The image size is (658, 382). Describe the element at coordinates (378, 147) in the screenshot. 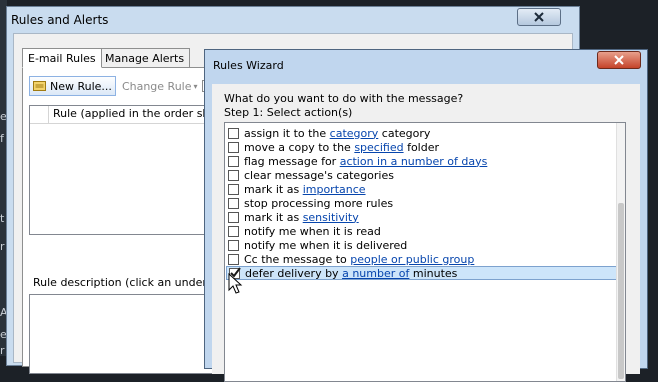

I see `action-link: specified` at that location.